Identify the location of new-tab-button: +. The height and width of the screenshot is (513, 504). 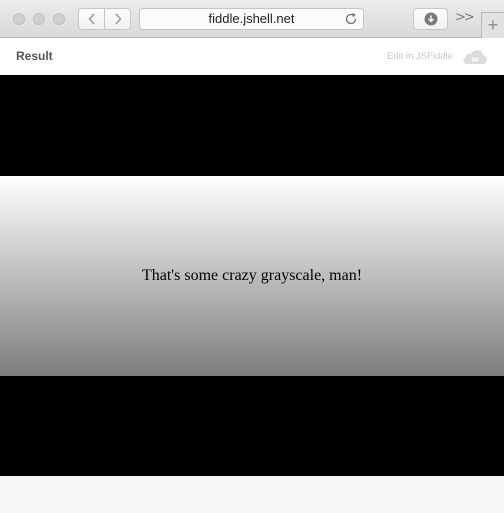
(492, 25).